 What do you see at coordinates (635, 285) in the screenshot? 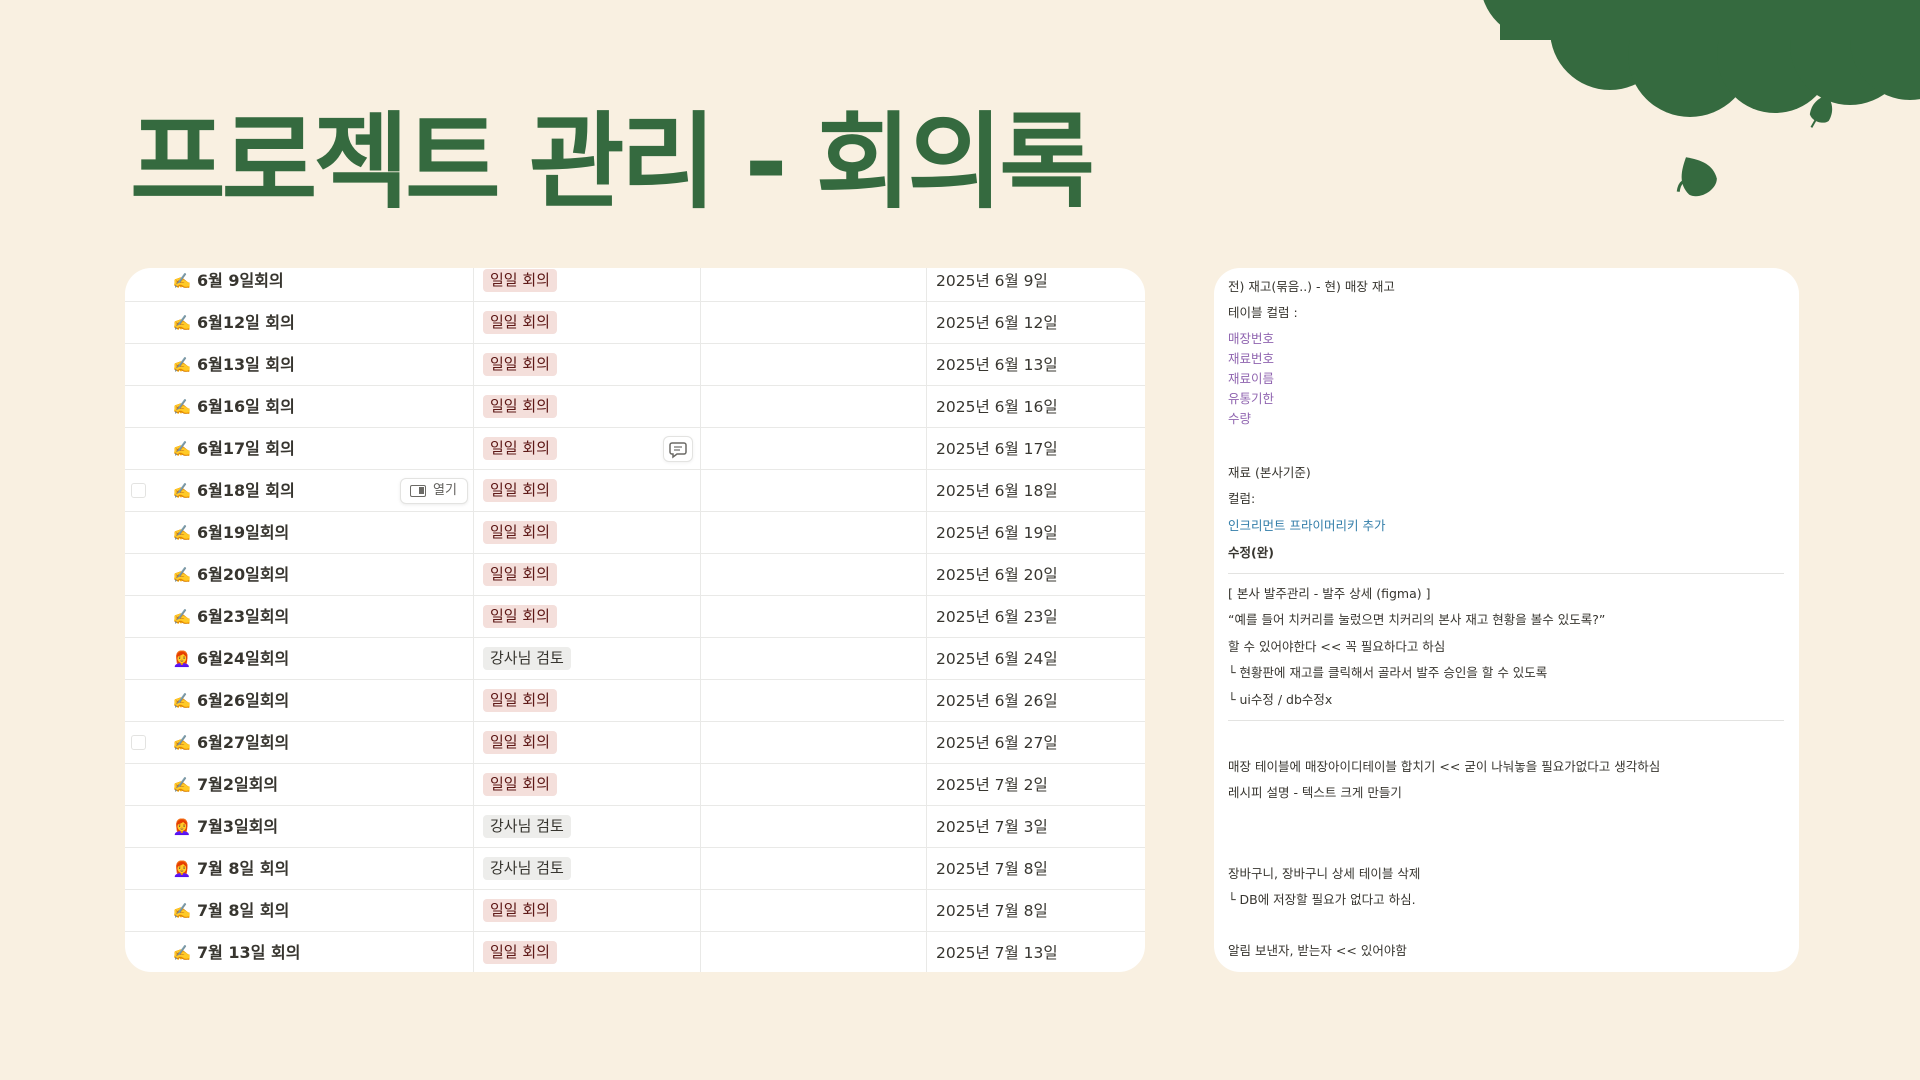
I see `table-row: ✍️ 6월 9일회의 일일 회의 2025년 6월 9일` at bounding box center [635, 285].